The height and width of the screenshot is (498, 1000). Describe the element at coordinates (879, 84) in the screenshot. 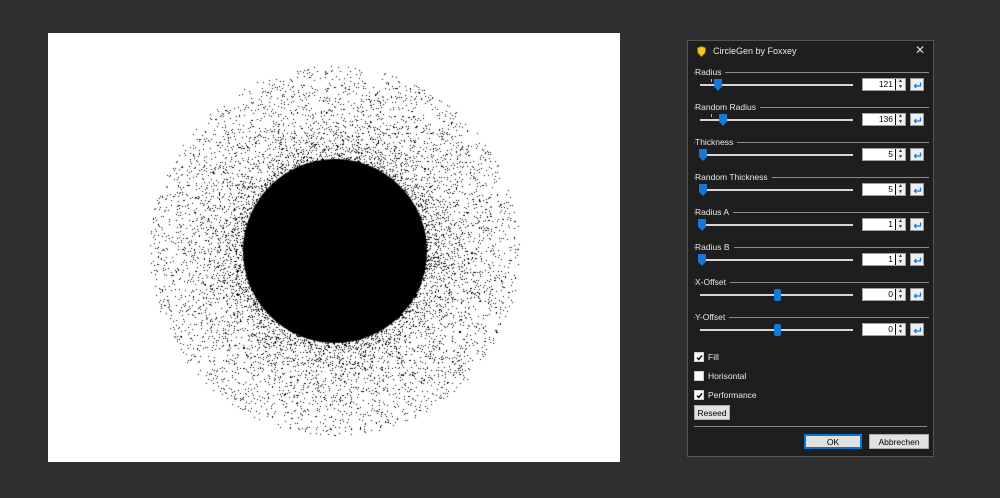

I see `radius-value: 121` at that location.